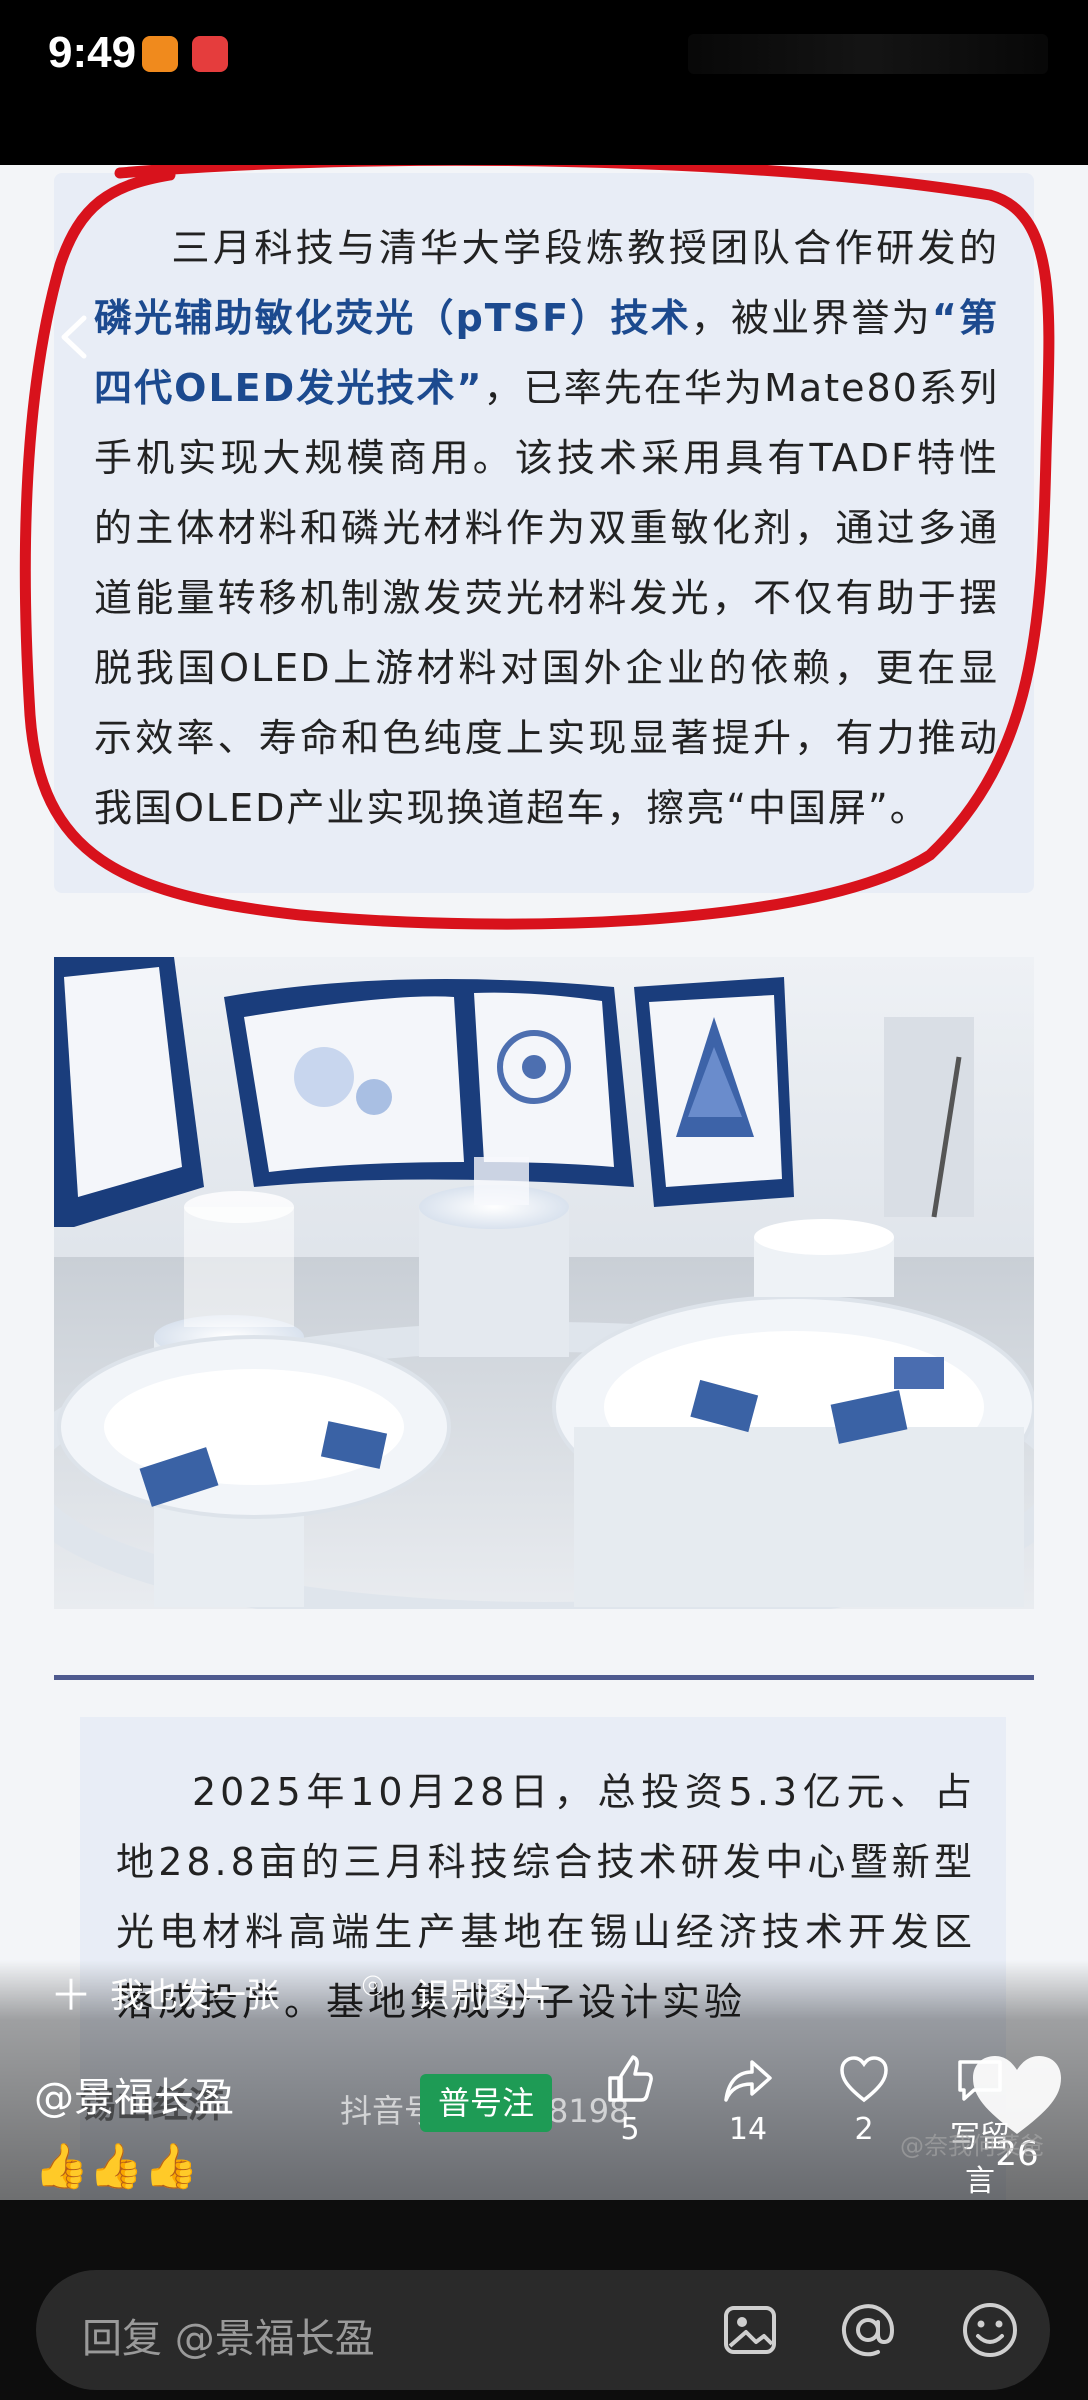  What do you see at coordinates (210, 54) in the screenshot?
I see `huawei-notification-icon` at bounding box center [210, 54].